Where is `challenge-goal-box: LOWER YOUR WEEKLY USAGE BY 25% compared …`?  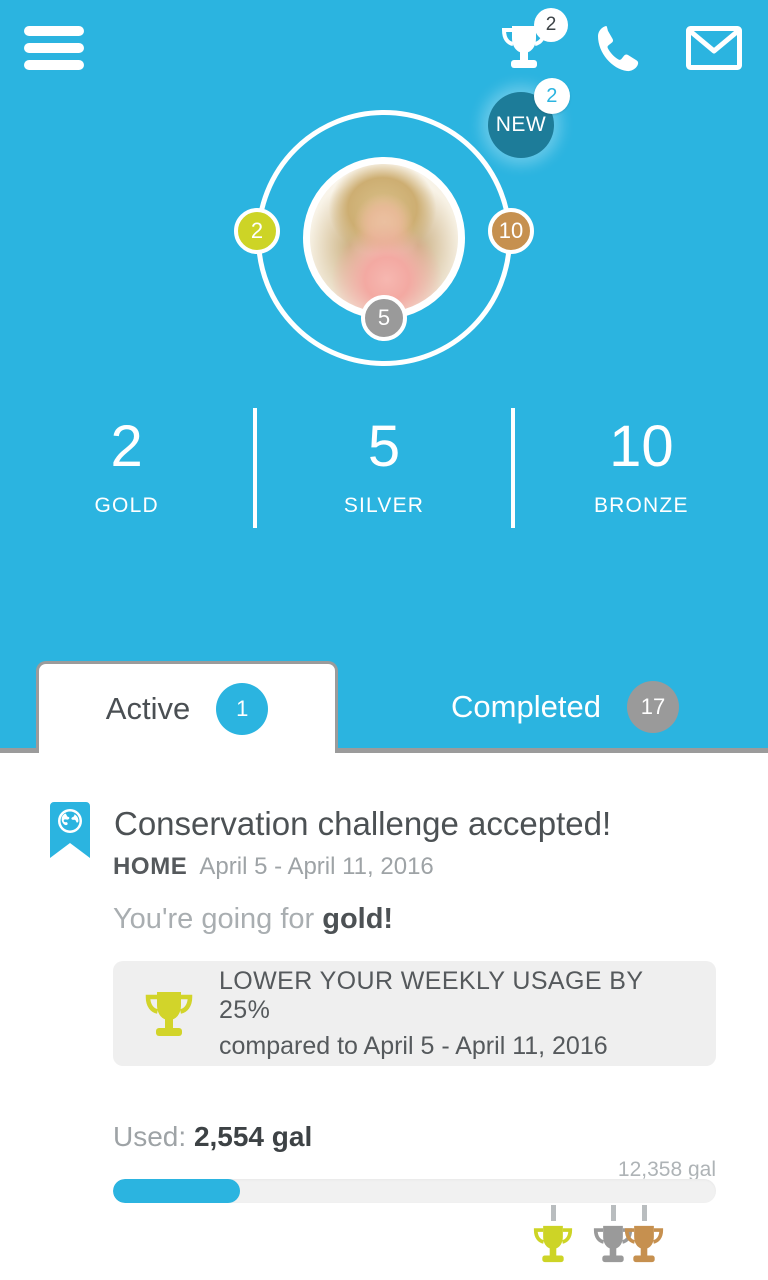 challenge-goal-box: LOWER YOUR WEEKLY USAGE BY 25% compared … is located at coordinates (414, 1013).